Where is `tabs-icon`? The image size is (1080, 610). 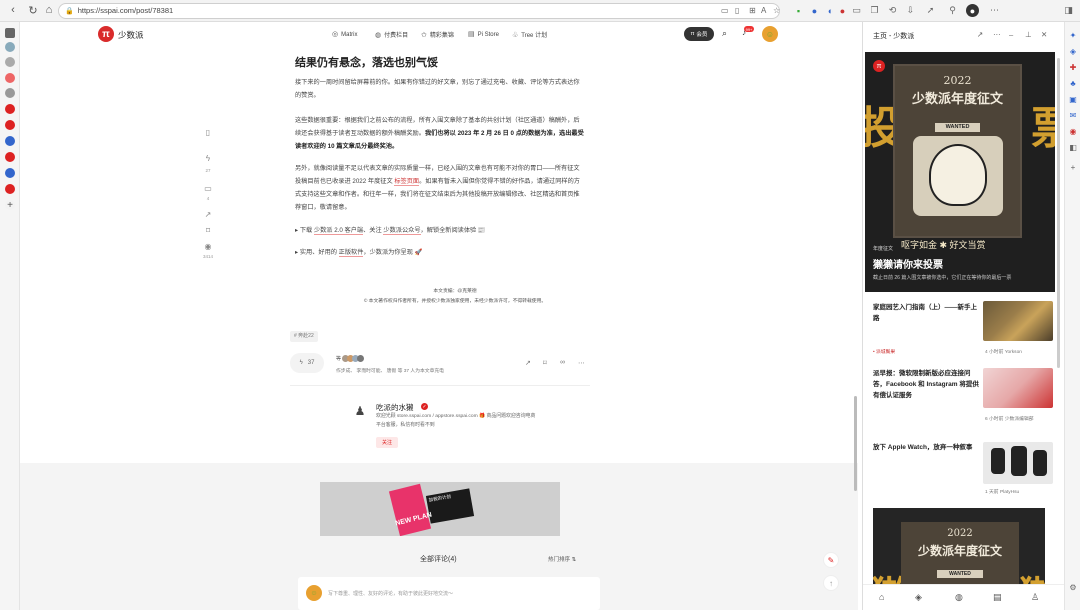 tabs-icon is located at coordinates (10, 33).